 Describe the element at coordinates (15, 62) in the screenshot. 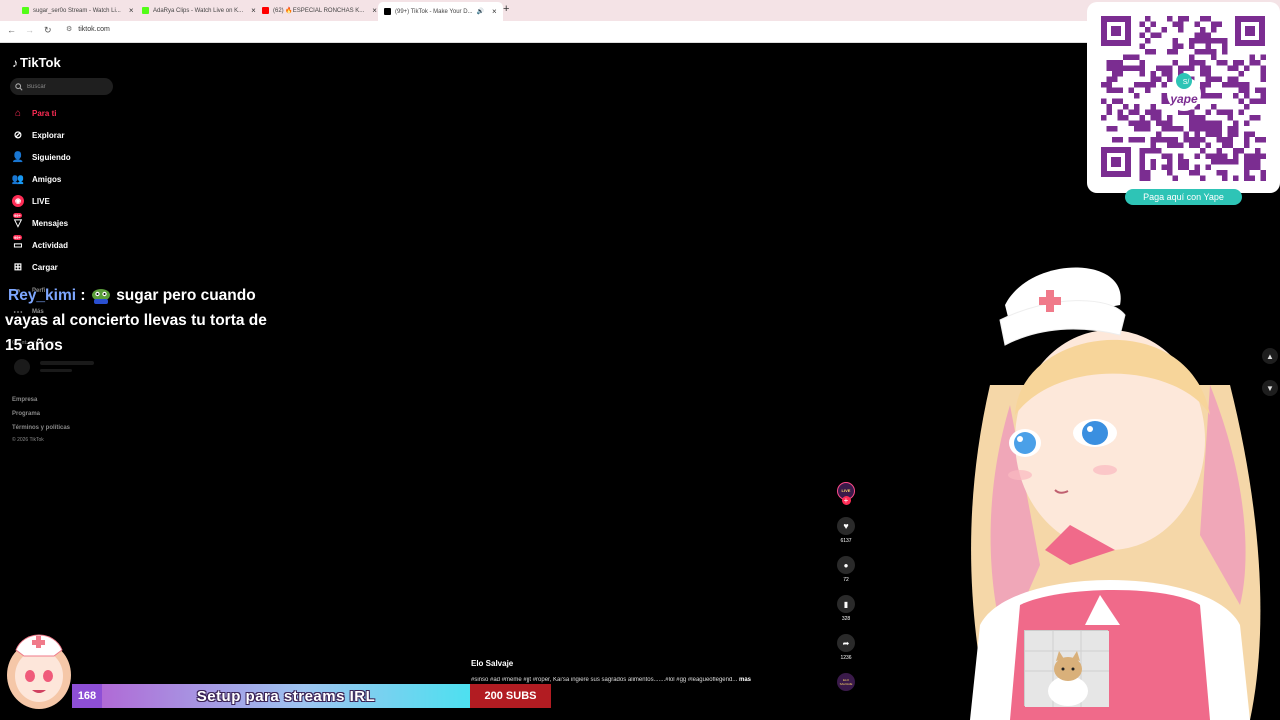

I see `tiktok-note-icon: ♪` at that location.